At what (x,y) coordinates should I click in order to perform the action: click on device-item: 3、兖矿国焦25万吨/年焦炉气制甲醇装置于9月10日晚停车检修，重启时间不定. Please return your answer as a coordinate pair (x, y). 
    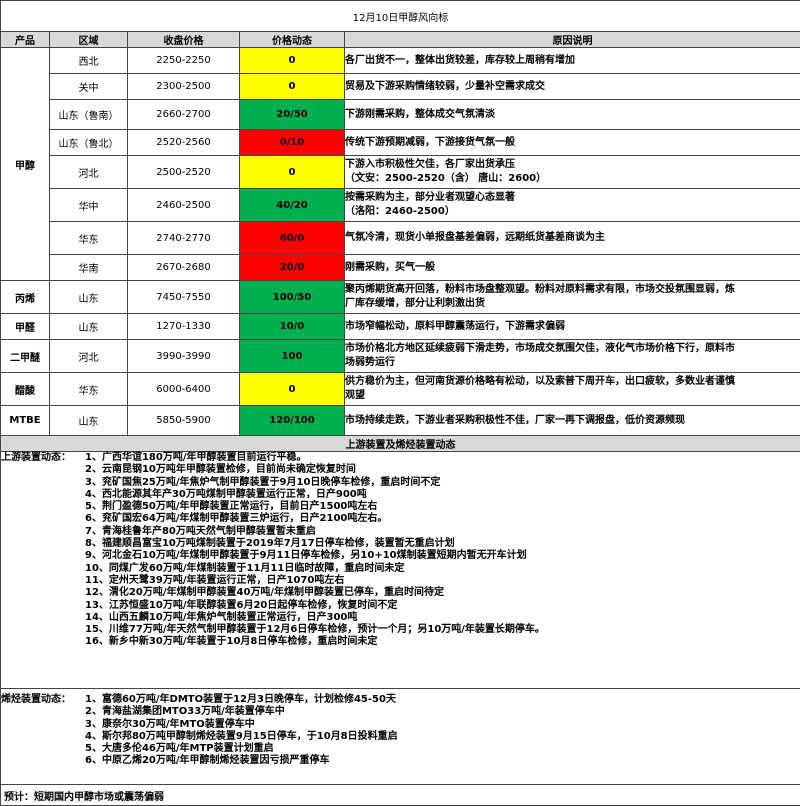
    Looking at the image, I should click on (400, 483).